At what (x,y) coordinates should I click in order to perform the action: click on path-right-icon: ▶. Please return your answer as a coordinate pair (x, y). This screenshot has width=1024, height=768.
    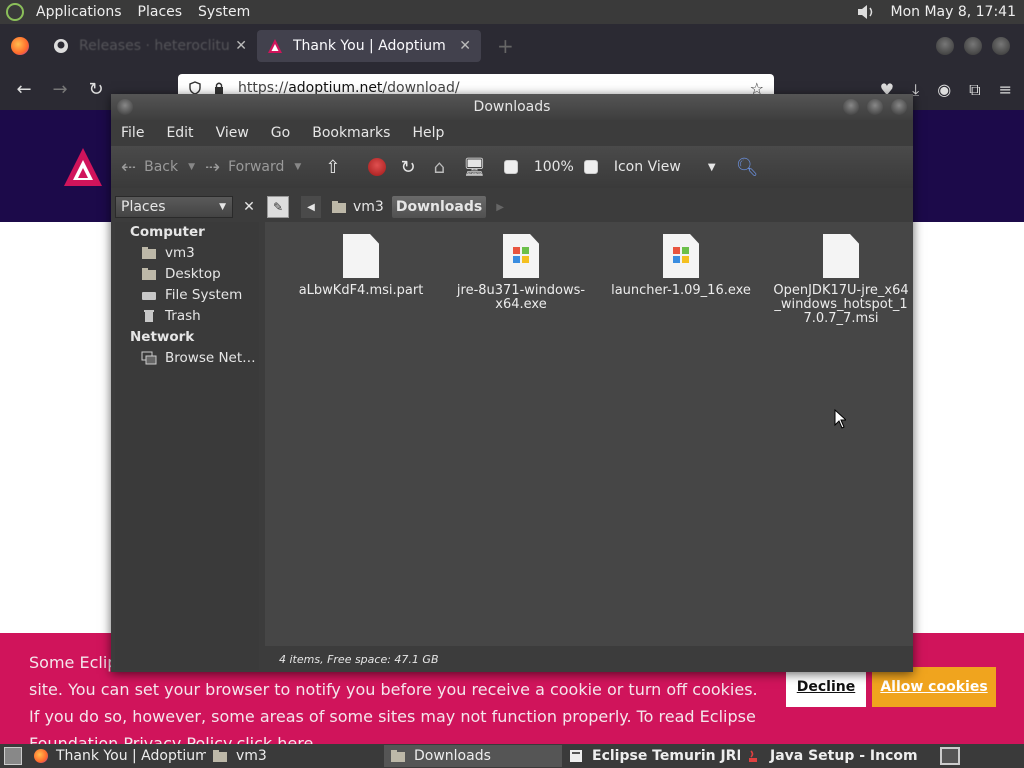
    Looking at the image, I should click on (500, 207).